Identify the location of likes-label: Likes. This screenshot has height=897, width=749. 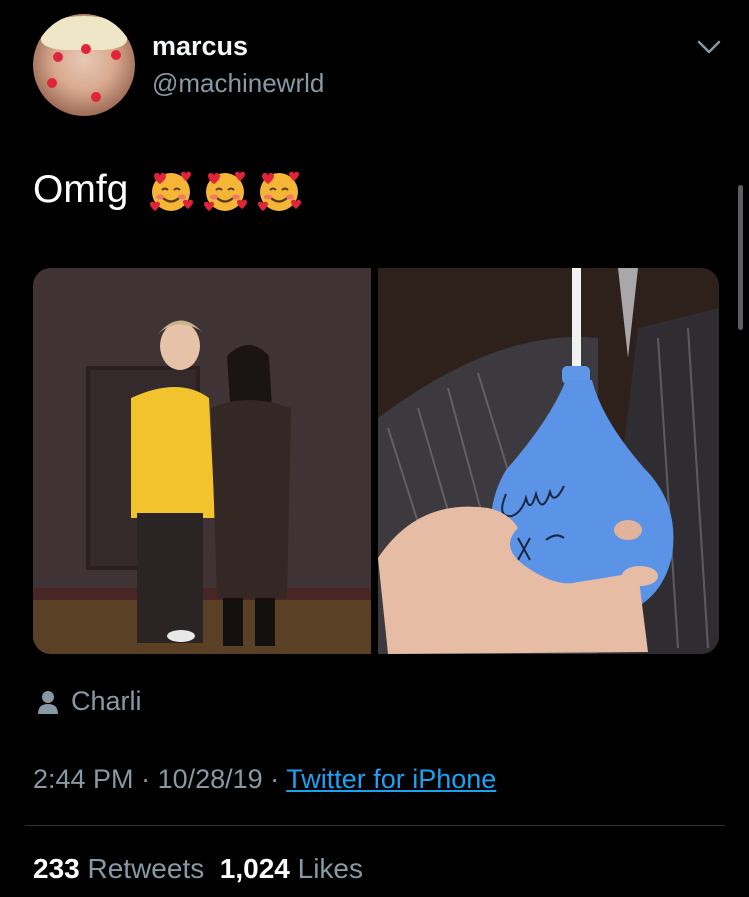
(330, 868).